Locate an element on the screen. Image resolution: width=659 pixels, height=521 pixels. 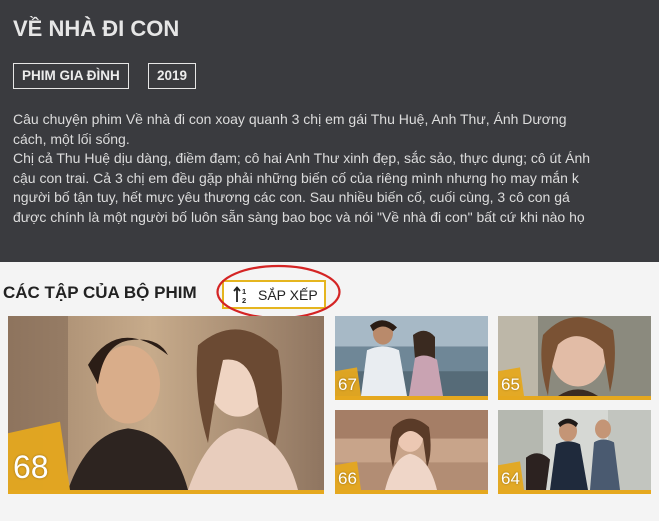
episode-card-64: 64 is located at coordinates (574, 452).